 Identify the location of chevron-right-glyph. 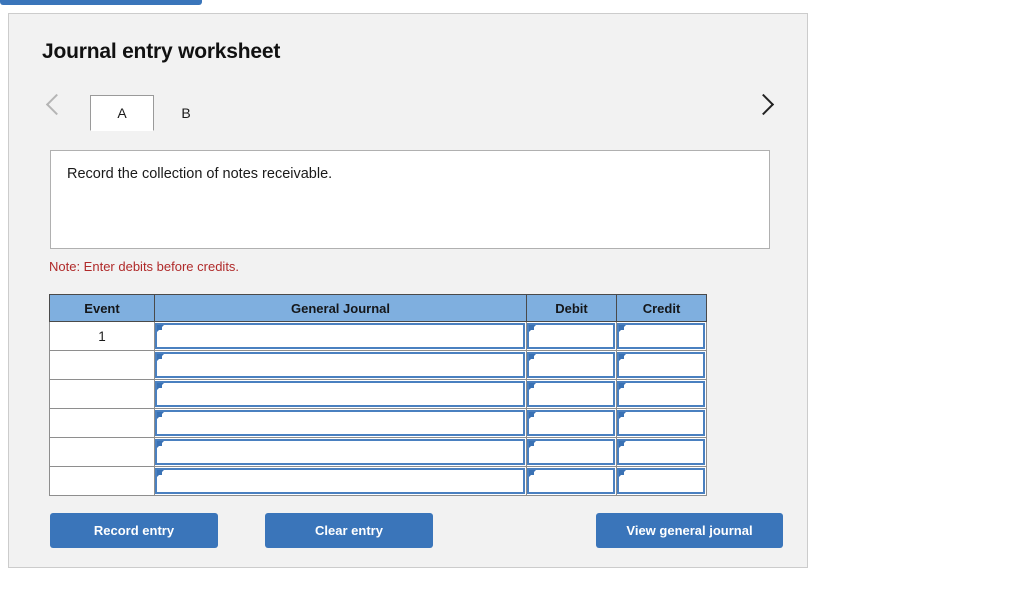
(763, 104).